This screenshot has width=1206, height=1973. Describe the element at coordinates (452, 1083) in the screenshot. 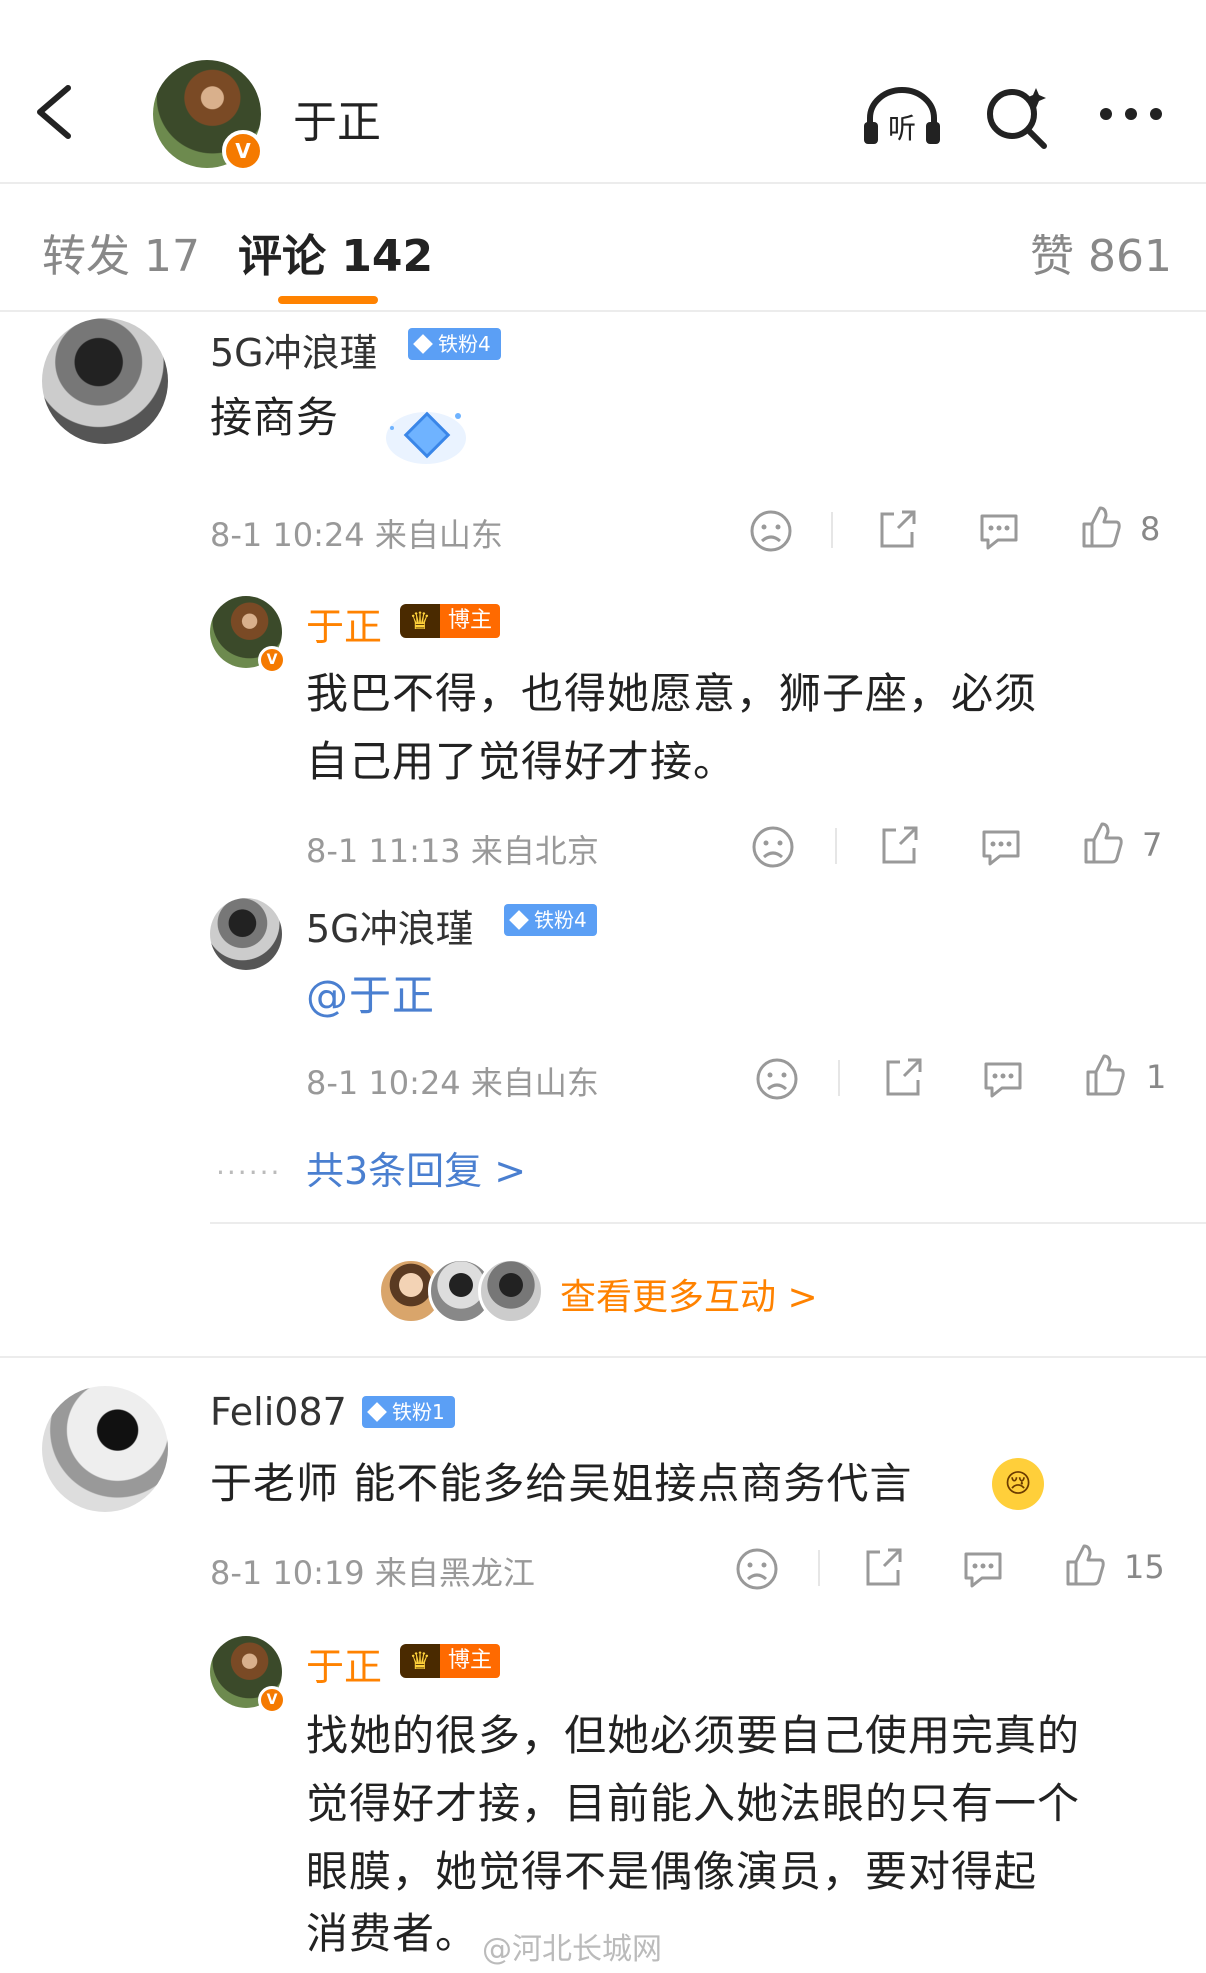

I see `reply-meta: 8-1 10:24 来自山东` at that location.